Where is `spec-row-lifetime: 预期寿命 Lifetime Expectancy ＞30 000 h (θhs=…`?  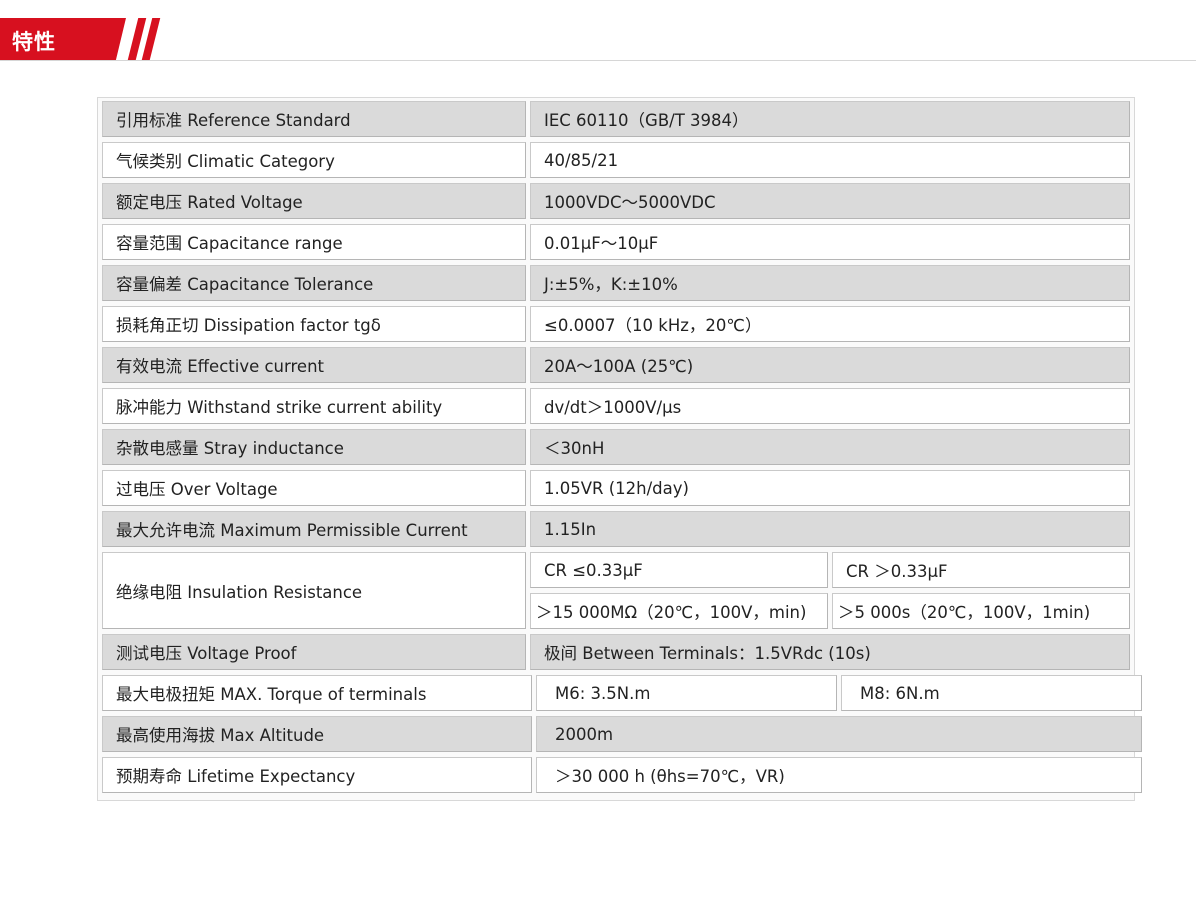 spec-row-lifetime: 预期寿命 Lifetime Expectancy ＞30 000 h (θhs=… is located at coordinates (622, 775).